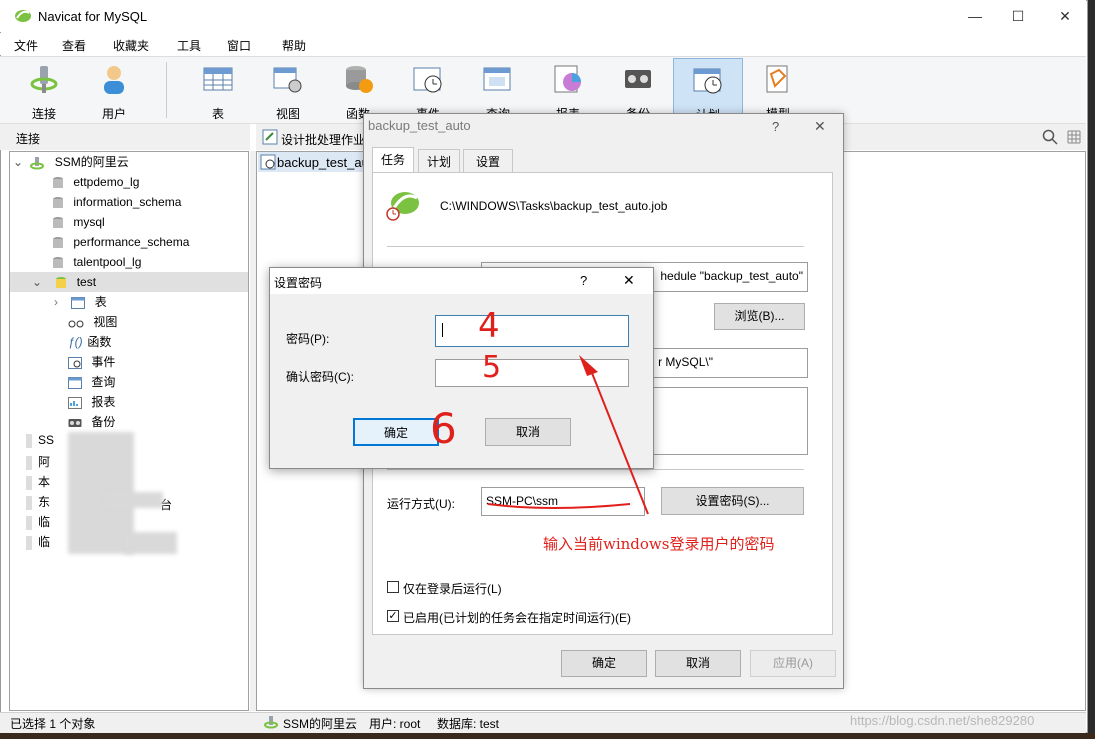 The width and height of the screenshot is (1095, 739). Describe the element at coordinates (820, 126) in the screenshot. I see `task-dialog-close-button: ✕` at that location.